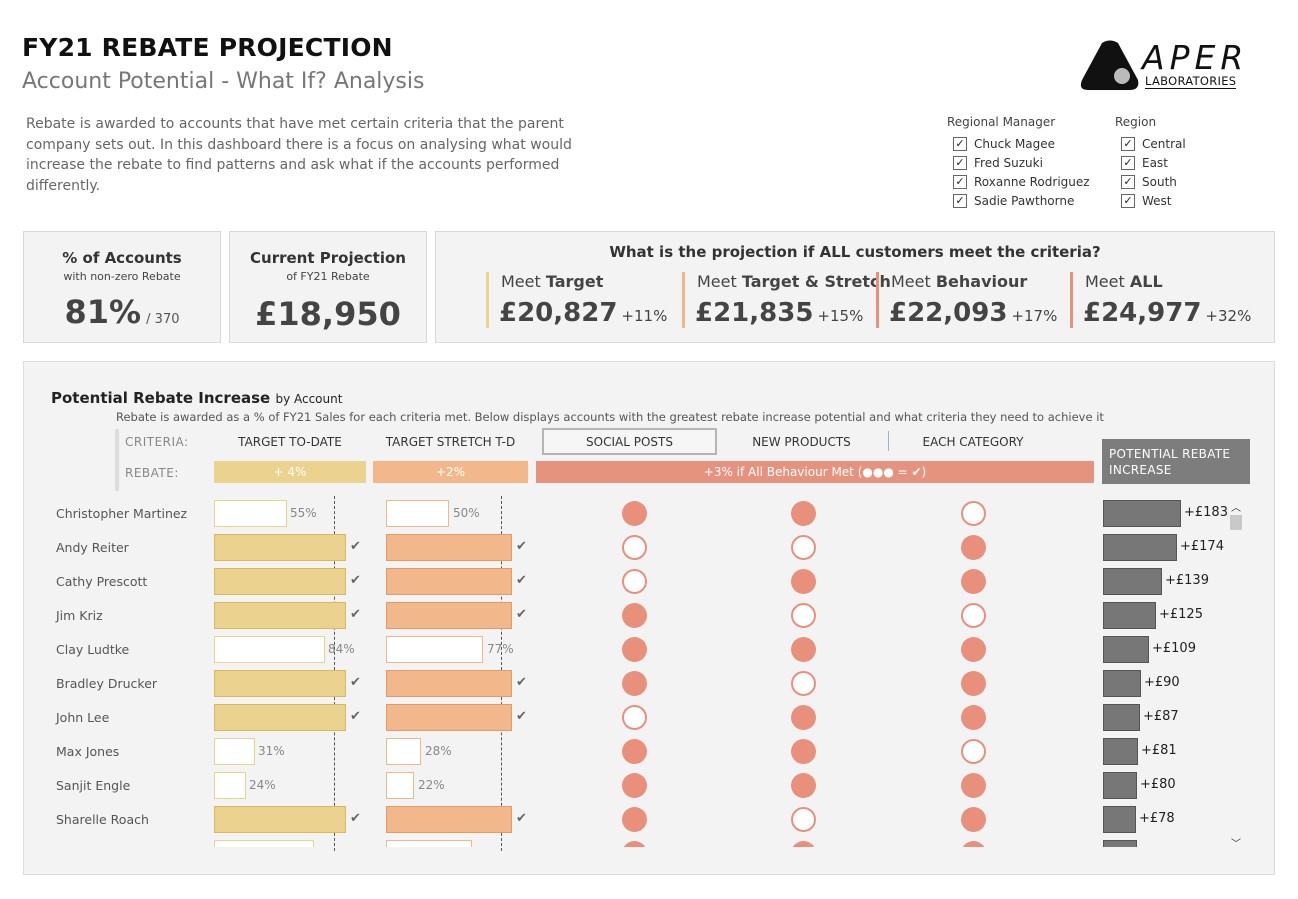 Image resolution: width=1298 pixels, height=899 pixels. What do you see at coordinates (1236, 674) in the screenshot?
I see `scrollbar: ︿ ﹀` at bounding box center [1236, 674].